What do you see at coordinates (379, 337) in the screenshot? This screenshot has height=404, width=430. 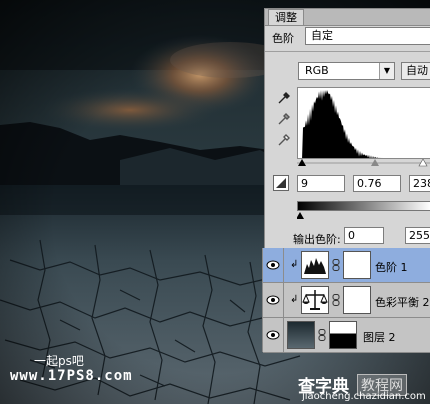 I see `layer-name: 图层 2` at bounding box center [379, 337].